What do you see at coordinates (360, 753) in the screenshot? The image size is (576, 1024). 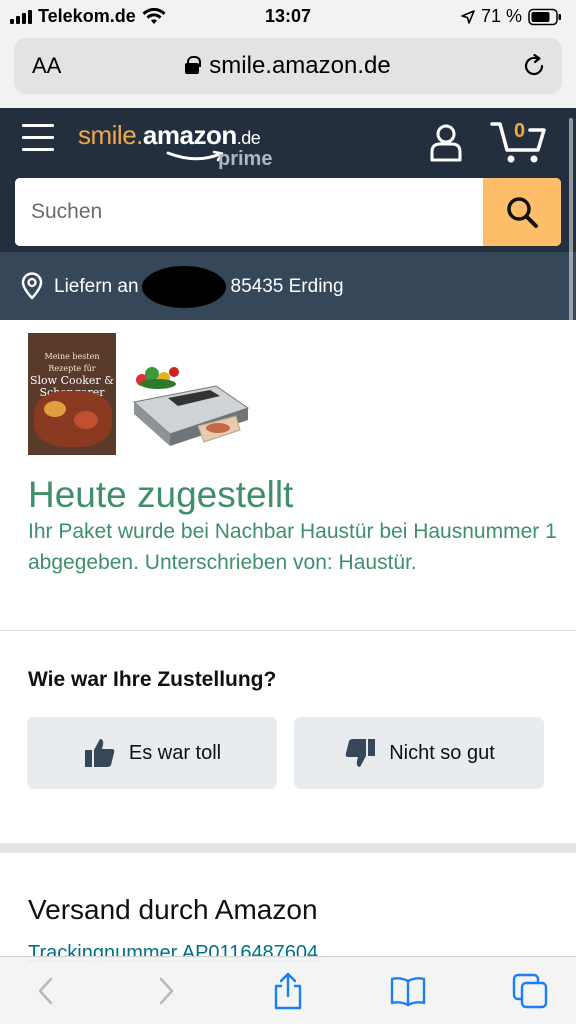 I see `thumbs-down-icon` at bounding box center [360, 753].